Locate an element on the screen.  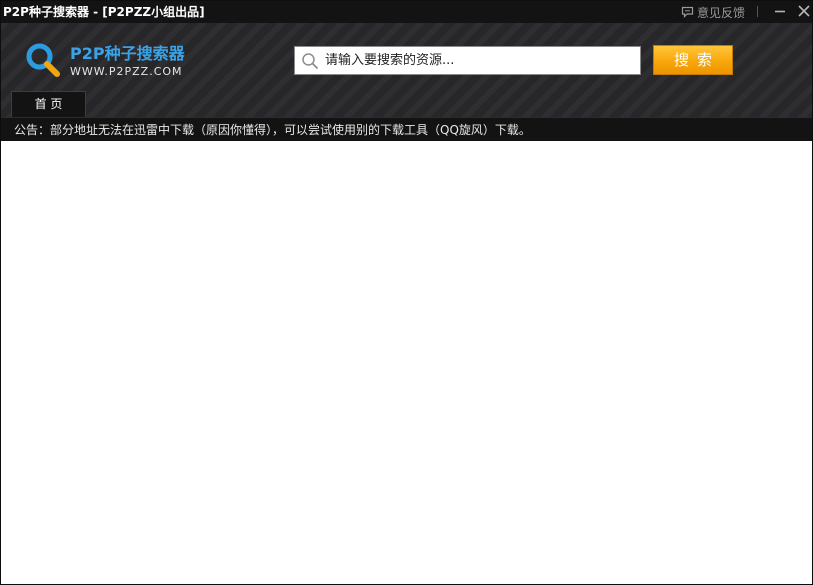
search-icon is located at coordinates (310, 60).